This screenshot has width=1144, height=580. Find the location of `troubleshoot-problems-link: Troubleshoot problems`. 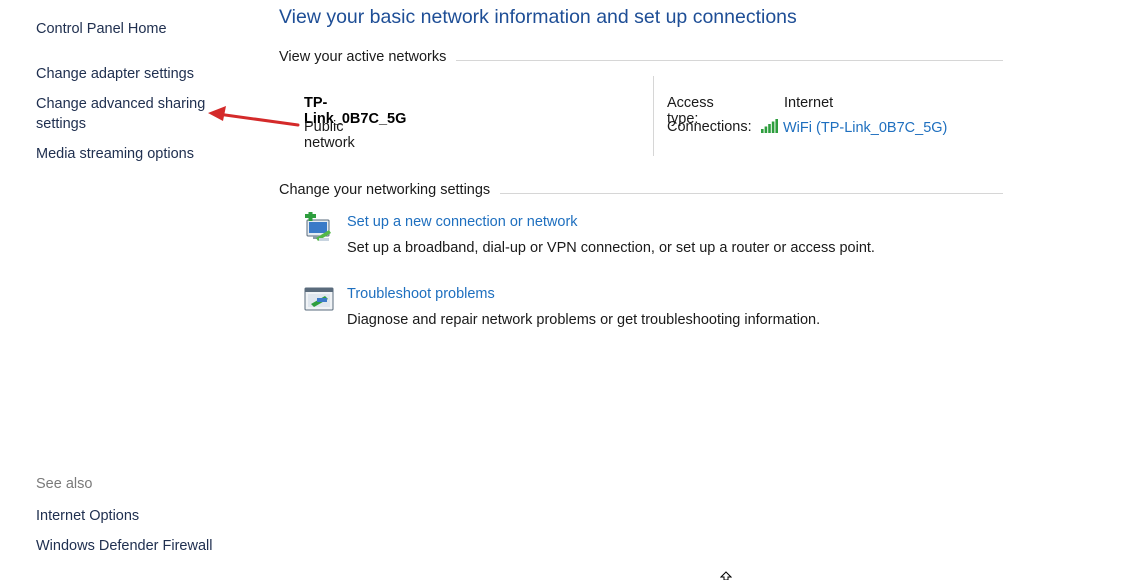

troubleshoot-problems-link: Troubleshoot problems is located at coordinates (421, 294).